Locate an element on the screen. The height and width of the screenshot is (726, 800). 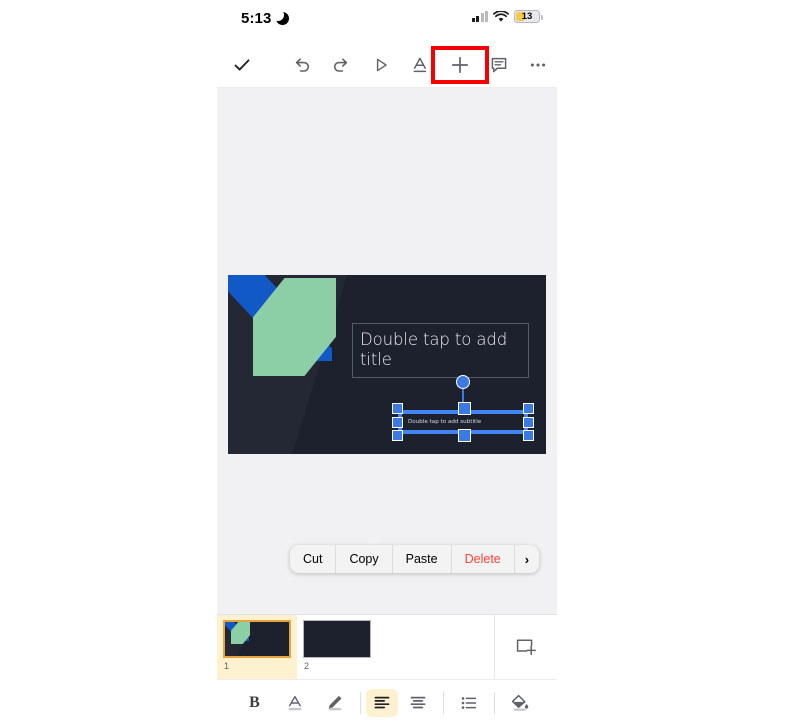
present-button is located at coordinates (381, 65).